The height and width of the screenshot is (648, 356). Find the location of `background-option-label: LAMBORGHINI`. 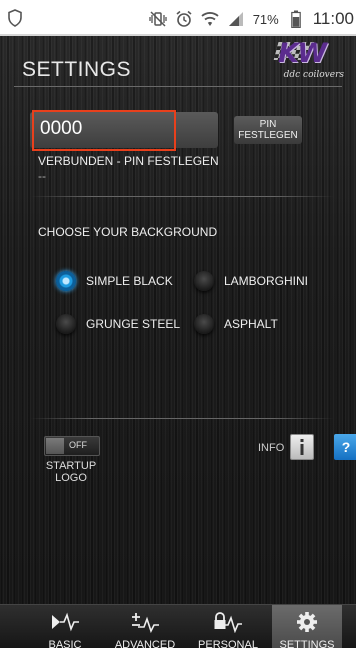

background-option-label: LAMBORGHINI is located at coordinates (266, 281).